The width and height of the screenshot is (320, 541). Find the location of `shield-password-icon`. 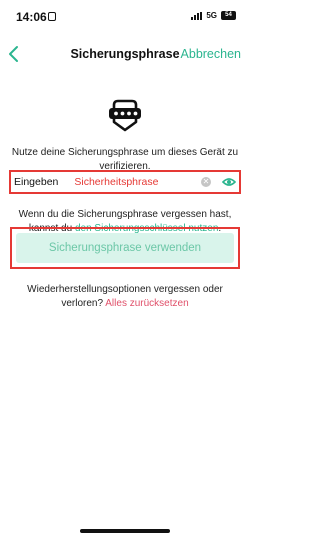

shield-password-icon is located at coordinates (125, 115).